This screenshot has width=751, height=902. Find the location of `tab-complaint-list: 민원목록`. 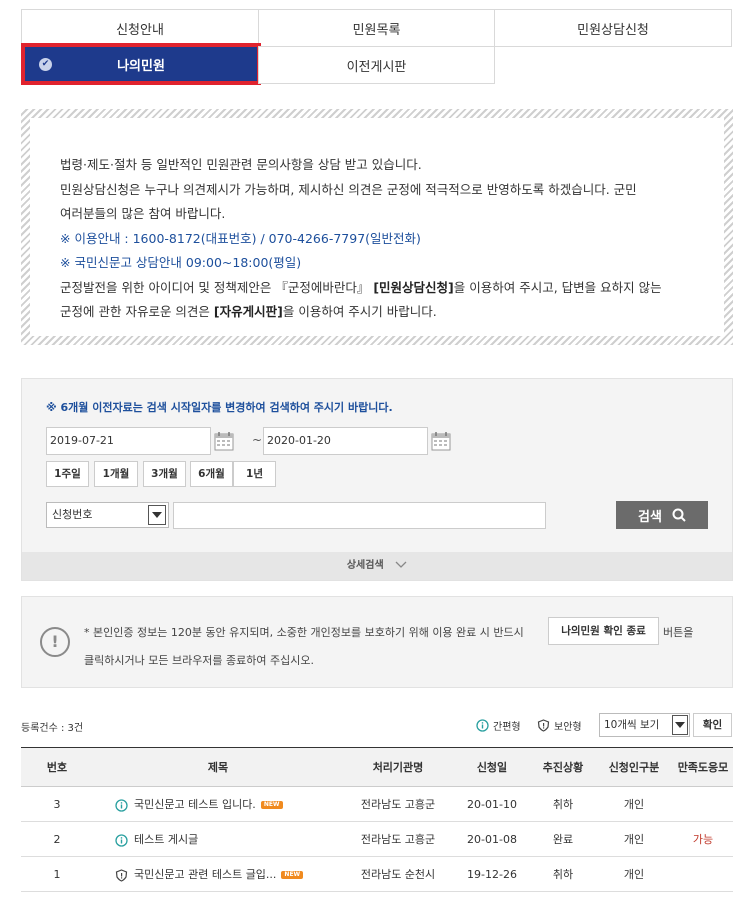

tab-complaint-list: 민원목록 is located at coordinates (376, 28).